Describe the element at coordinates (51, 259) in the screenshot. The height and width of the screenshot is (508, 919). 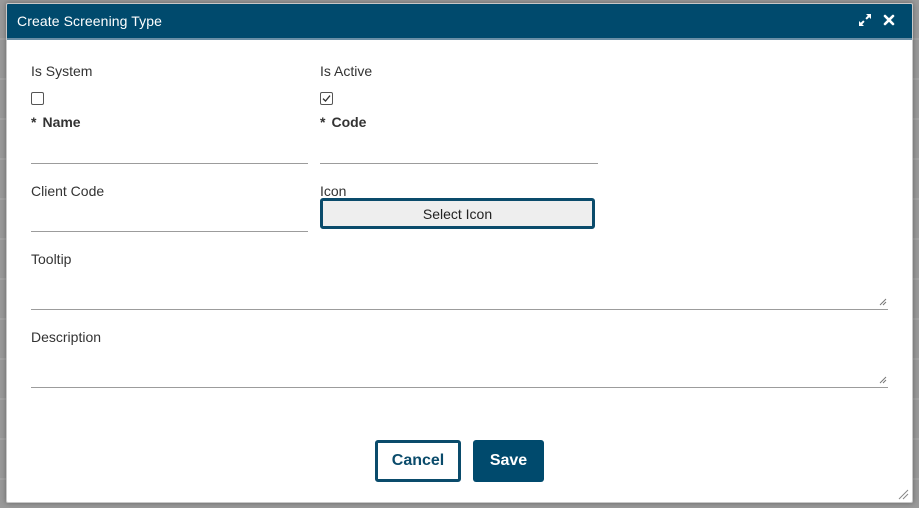
I see `tooltip-label: Tooltip` at that location.